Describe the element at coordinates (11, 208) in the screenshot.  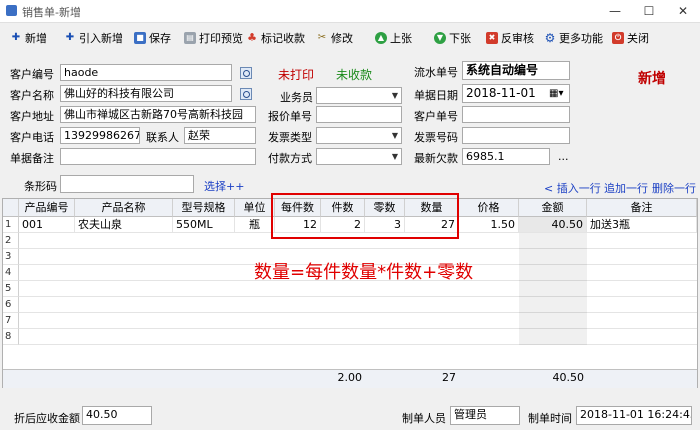
I see `grid-corner` at that location.